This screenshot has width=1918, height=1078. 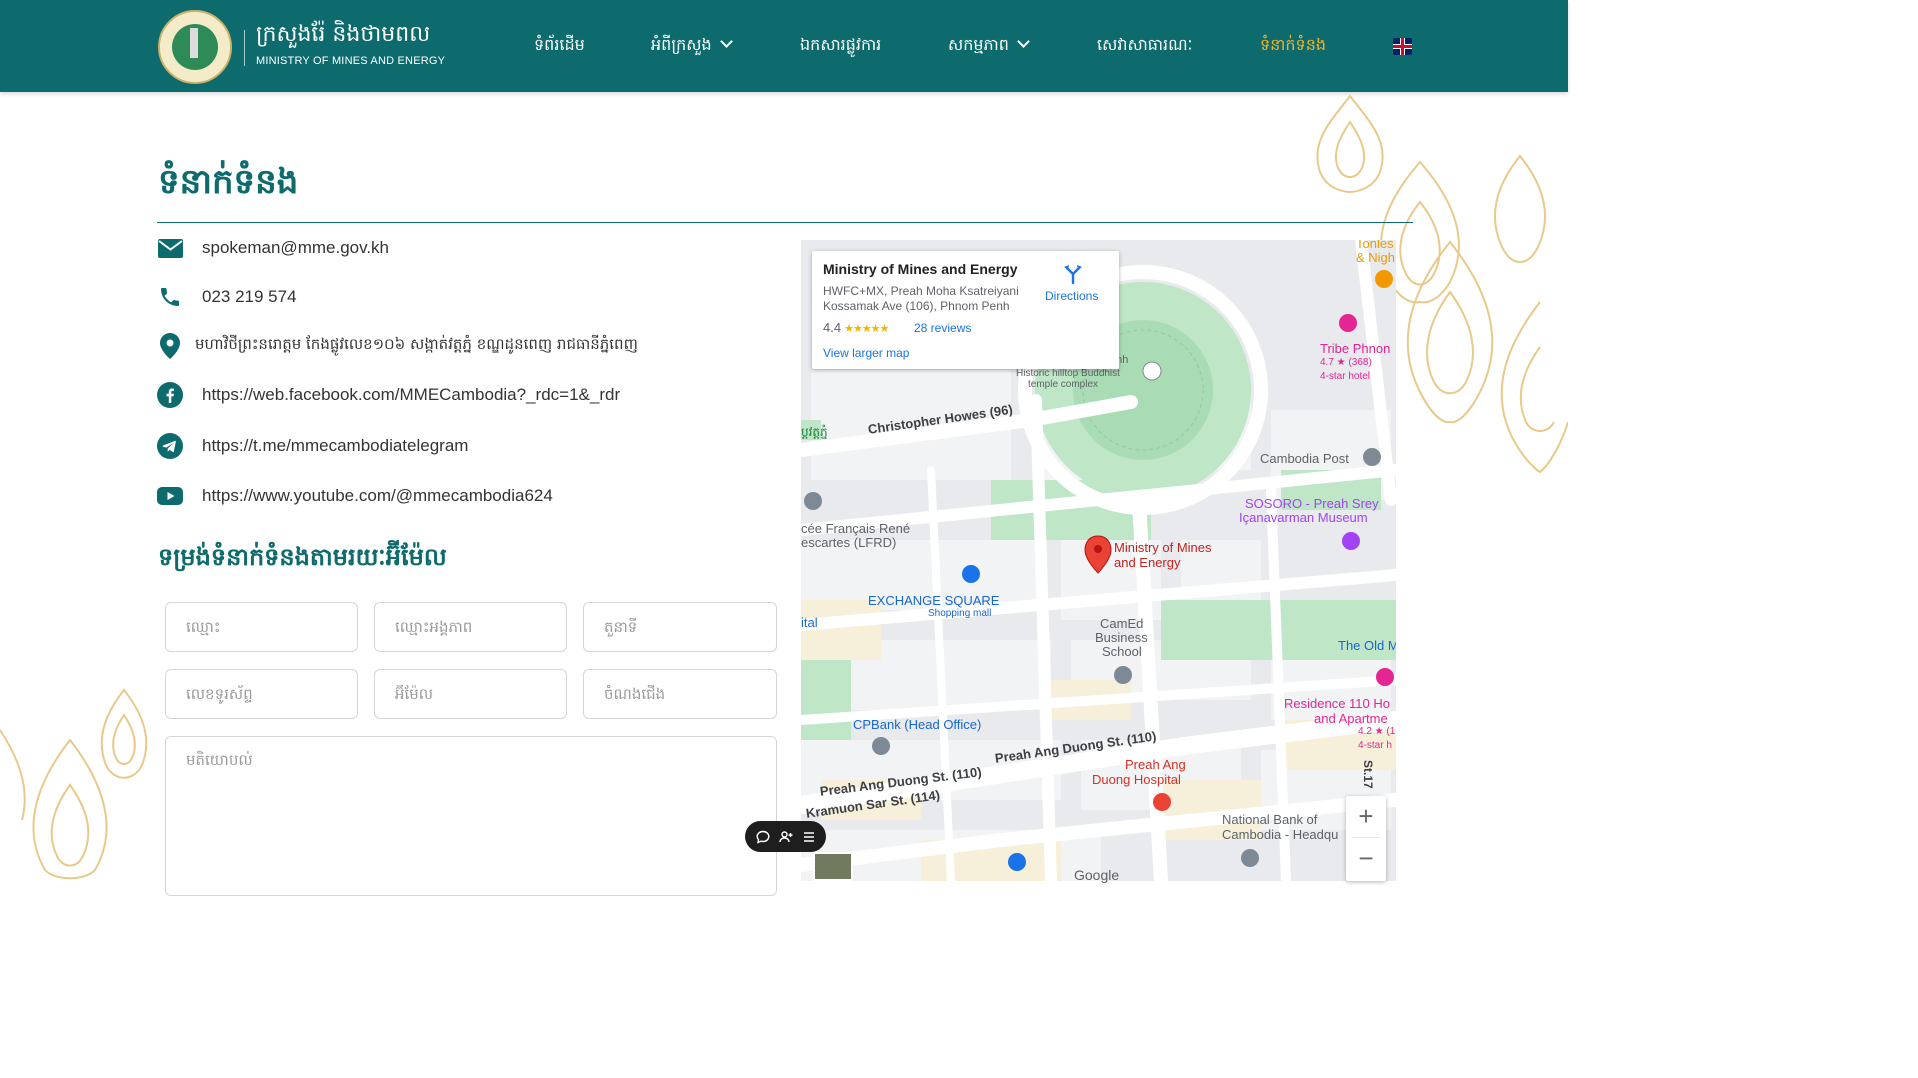 What do you see at coordinates (1155, 764) in the screenshot?
I see `map-poi-label: Preah Ang` at bounding box center [1155, 764].